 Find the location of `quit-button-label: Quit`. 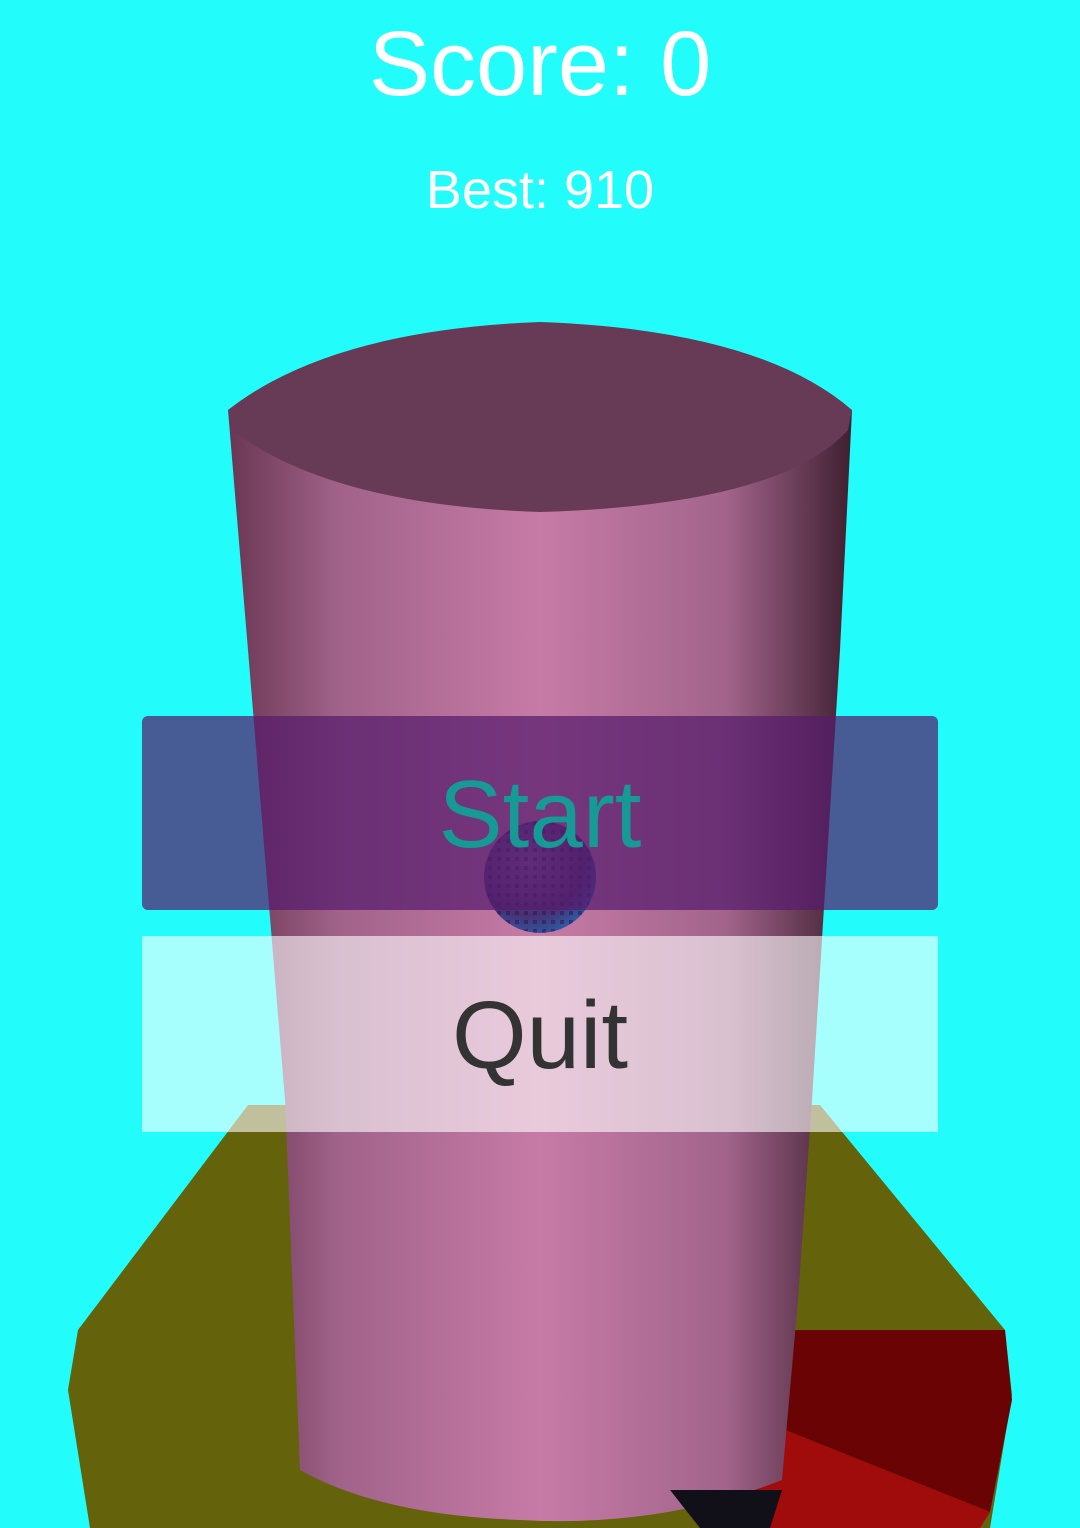

quit-button-label: Quit is located at coordinates (540, 1035).